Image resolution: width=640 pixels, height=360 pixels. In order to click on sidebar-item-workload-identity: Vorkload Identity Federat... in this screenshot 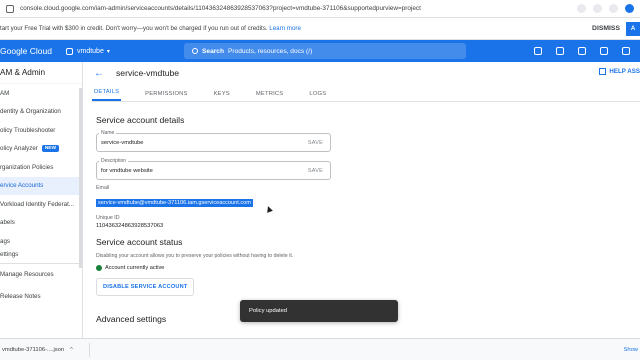, I will do `click(41, 204)`.